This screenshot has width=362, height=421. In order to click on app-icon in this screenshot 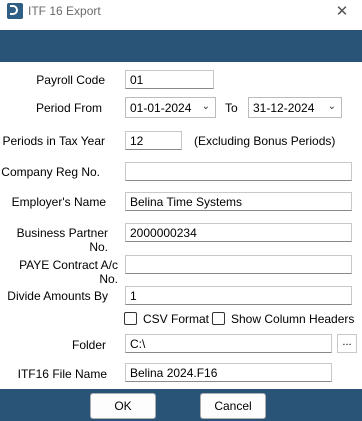, I will do `click(15, 11)`.